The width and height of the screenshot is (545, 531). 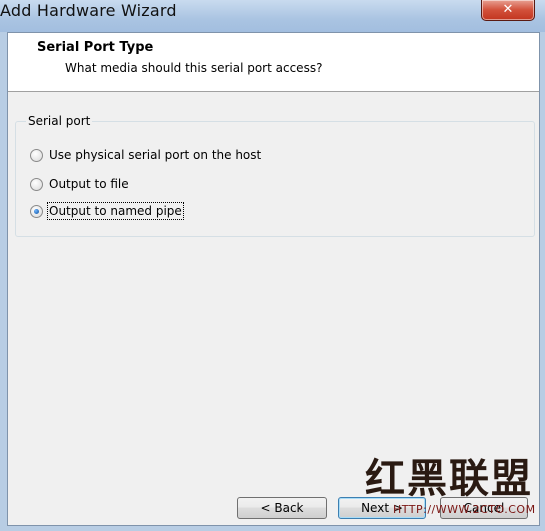 I want to click on radio-named-pipe: Output to named pipe, so click(x=107, y=211).